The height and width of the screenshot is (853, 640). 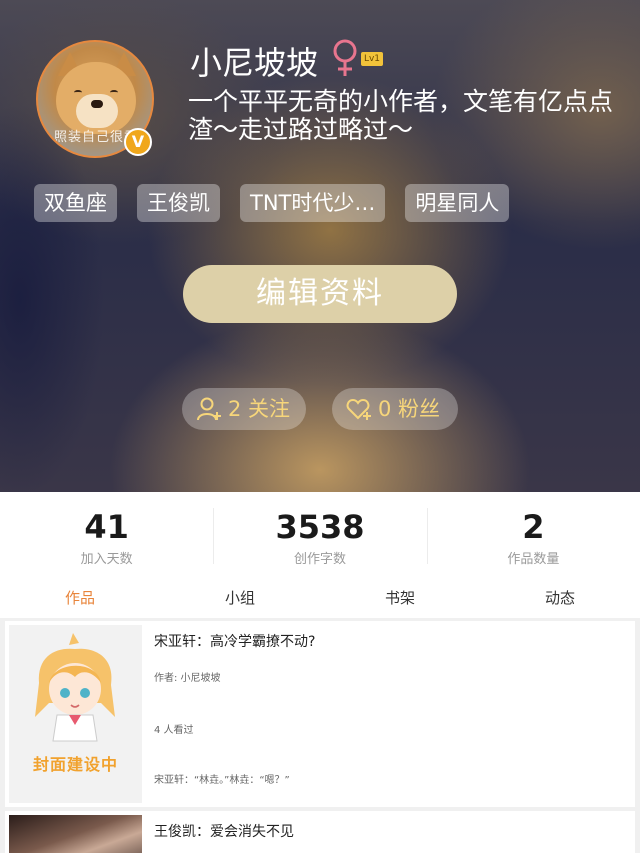 What do you see at coordinates (80, 599) in the screenshot?
I see `tab-works: 作品` at bounding box center [80, 599].